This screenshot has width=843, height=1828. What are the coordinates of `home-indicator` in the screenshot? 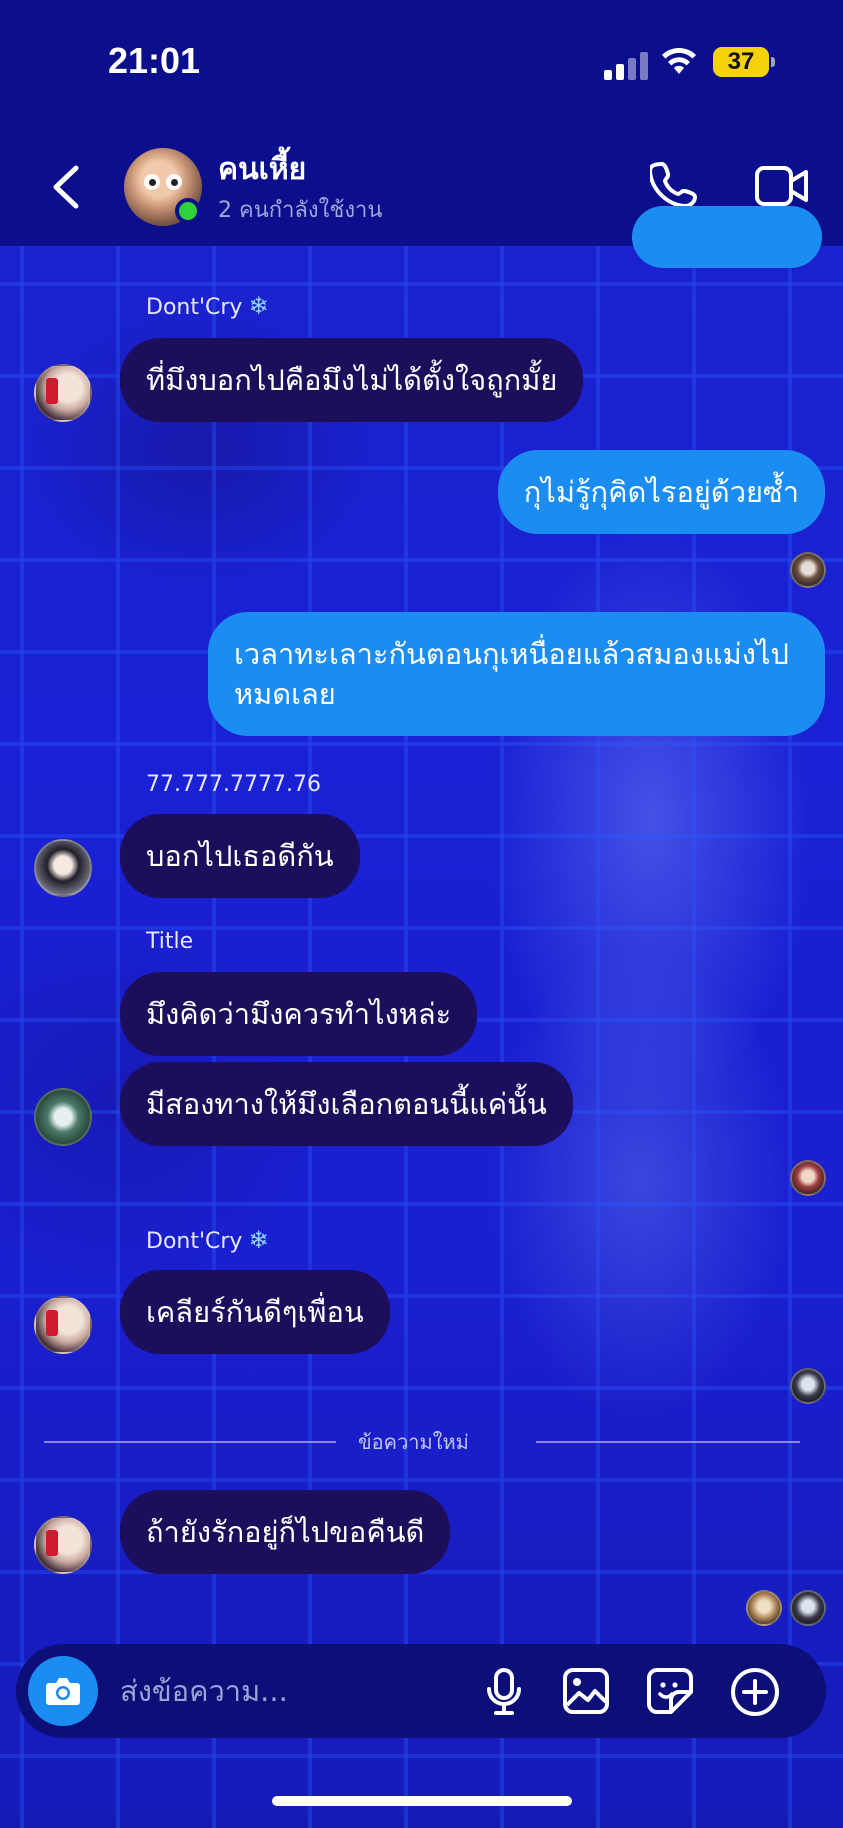 It's located at (422, 1801).